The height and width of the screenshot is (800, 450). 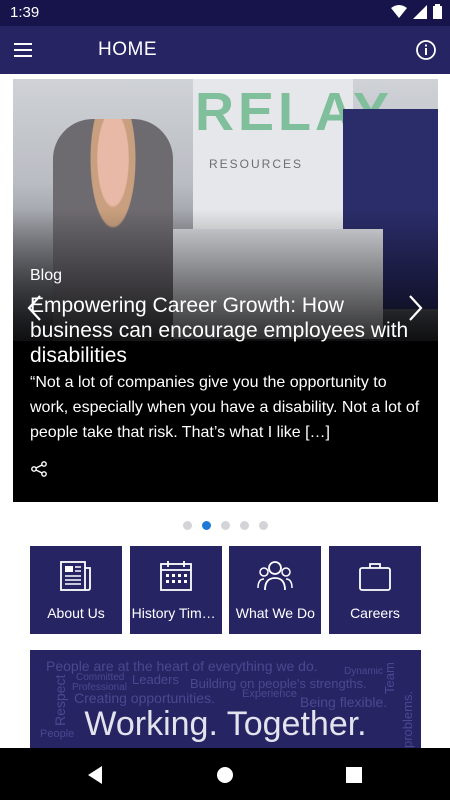 What do you see at coordinates (155, 679) in the screenshot?
I see `banner-word: Leaders` at bounding box center [155, 679].